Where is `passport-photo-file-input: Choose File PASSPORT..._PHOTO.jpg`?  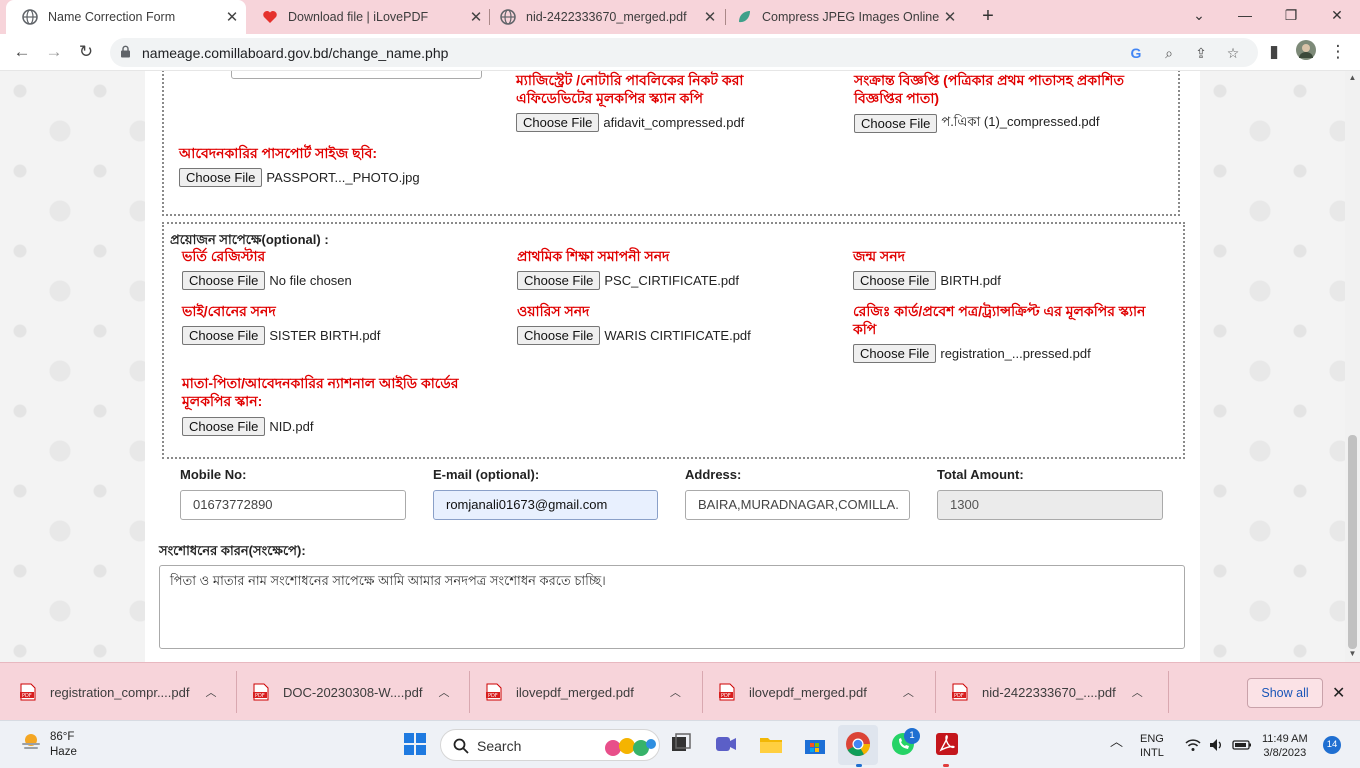 passport-photo-file-input: Choose File PASSPORT..._PHOTO.jpg is located at coordinates (299, 177).